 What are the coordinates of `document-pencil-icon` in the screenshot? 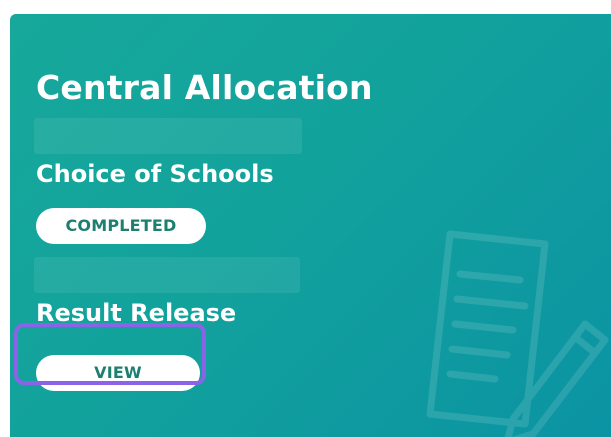 It's located at (517, 333).